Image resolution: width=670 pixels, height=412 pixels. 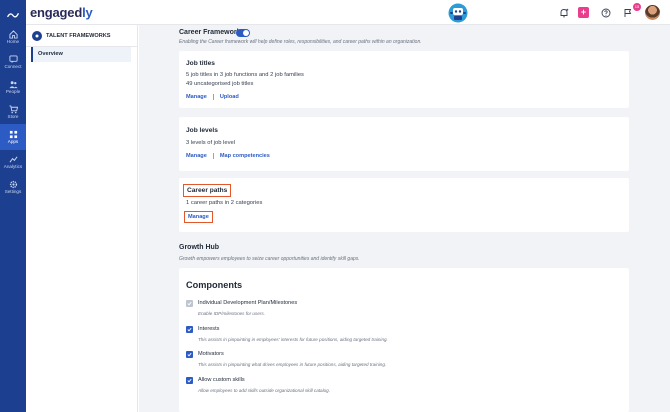 What do you see at coordinates (13, 134) in the screenshot?
I see `apps-icon` at bounding box center [13, 134].